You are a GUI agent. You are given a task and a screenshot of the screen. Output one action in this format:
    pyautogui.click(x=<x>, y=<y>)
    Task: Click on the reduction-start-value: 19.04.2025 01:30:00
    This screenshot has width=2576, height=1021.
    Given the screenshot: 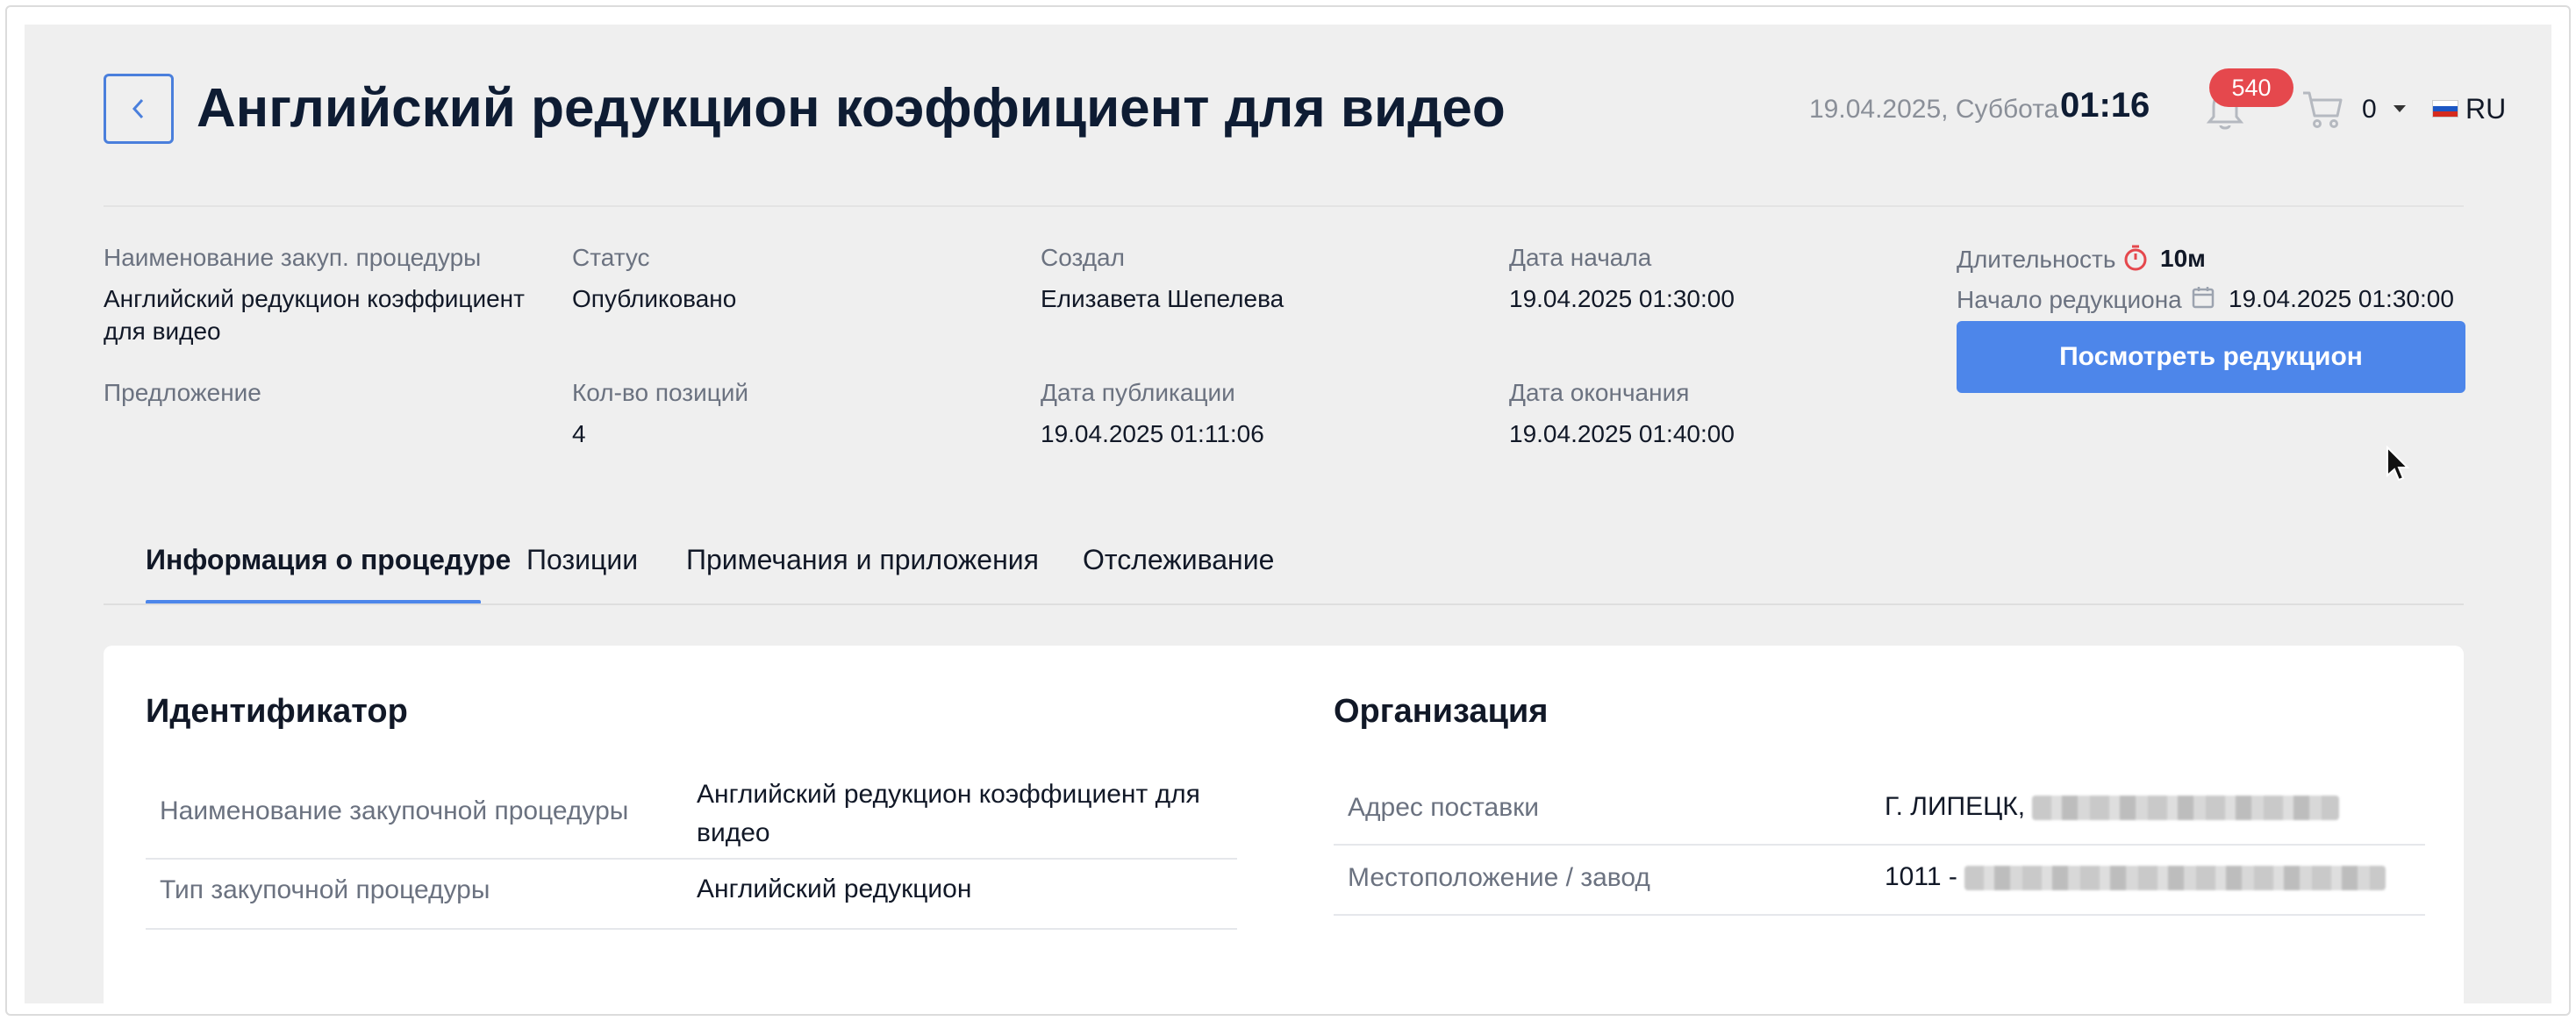 What is the action you would take?
    pyautogui.click(x=2341, y=298)
    